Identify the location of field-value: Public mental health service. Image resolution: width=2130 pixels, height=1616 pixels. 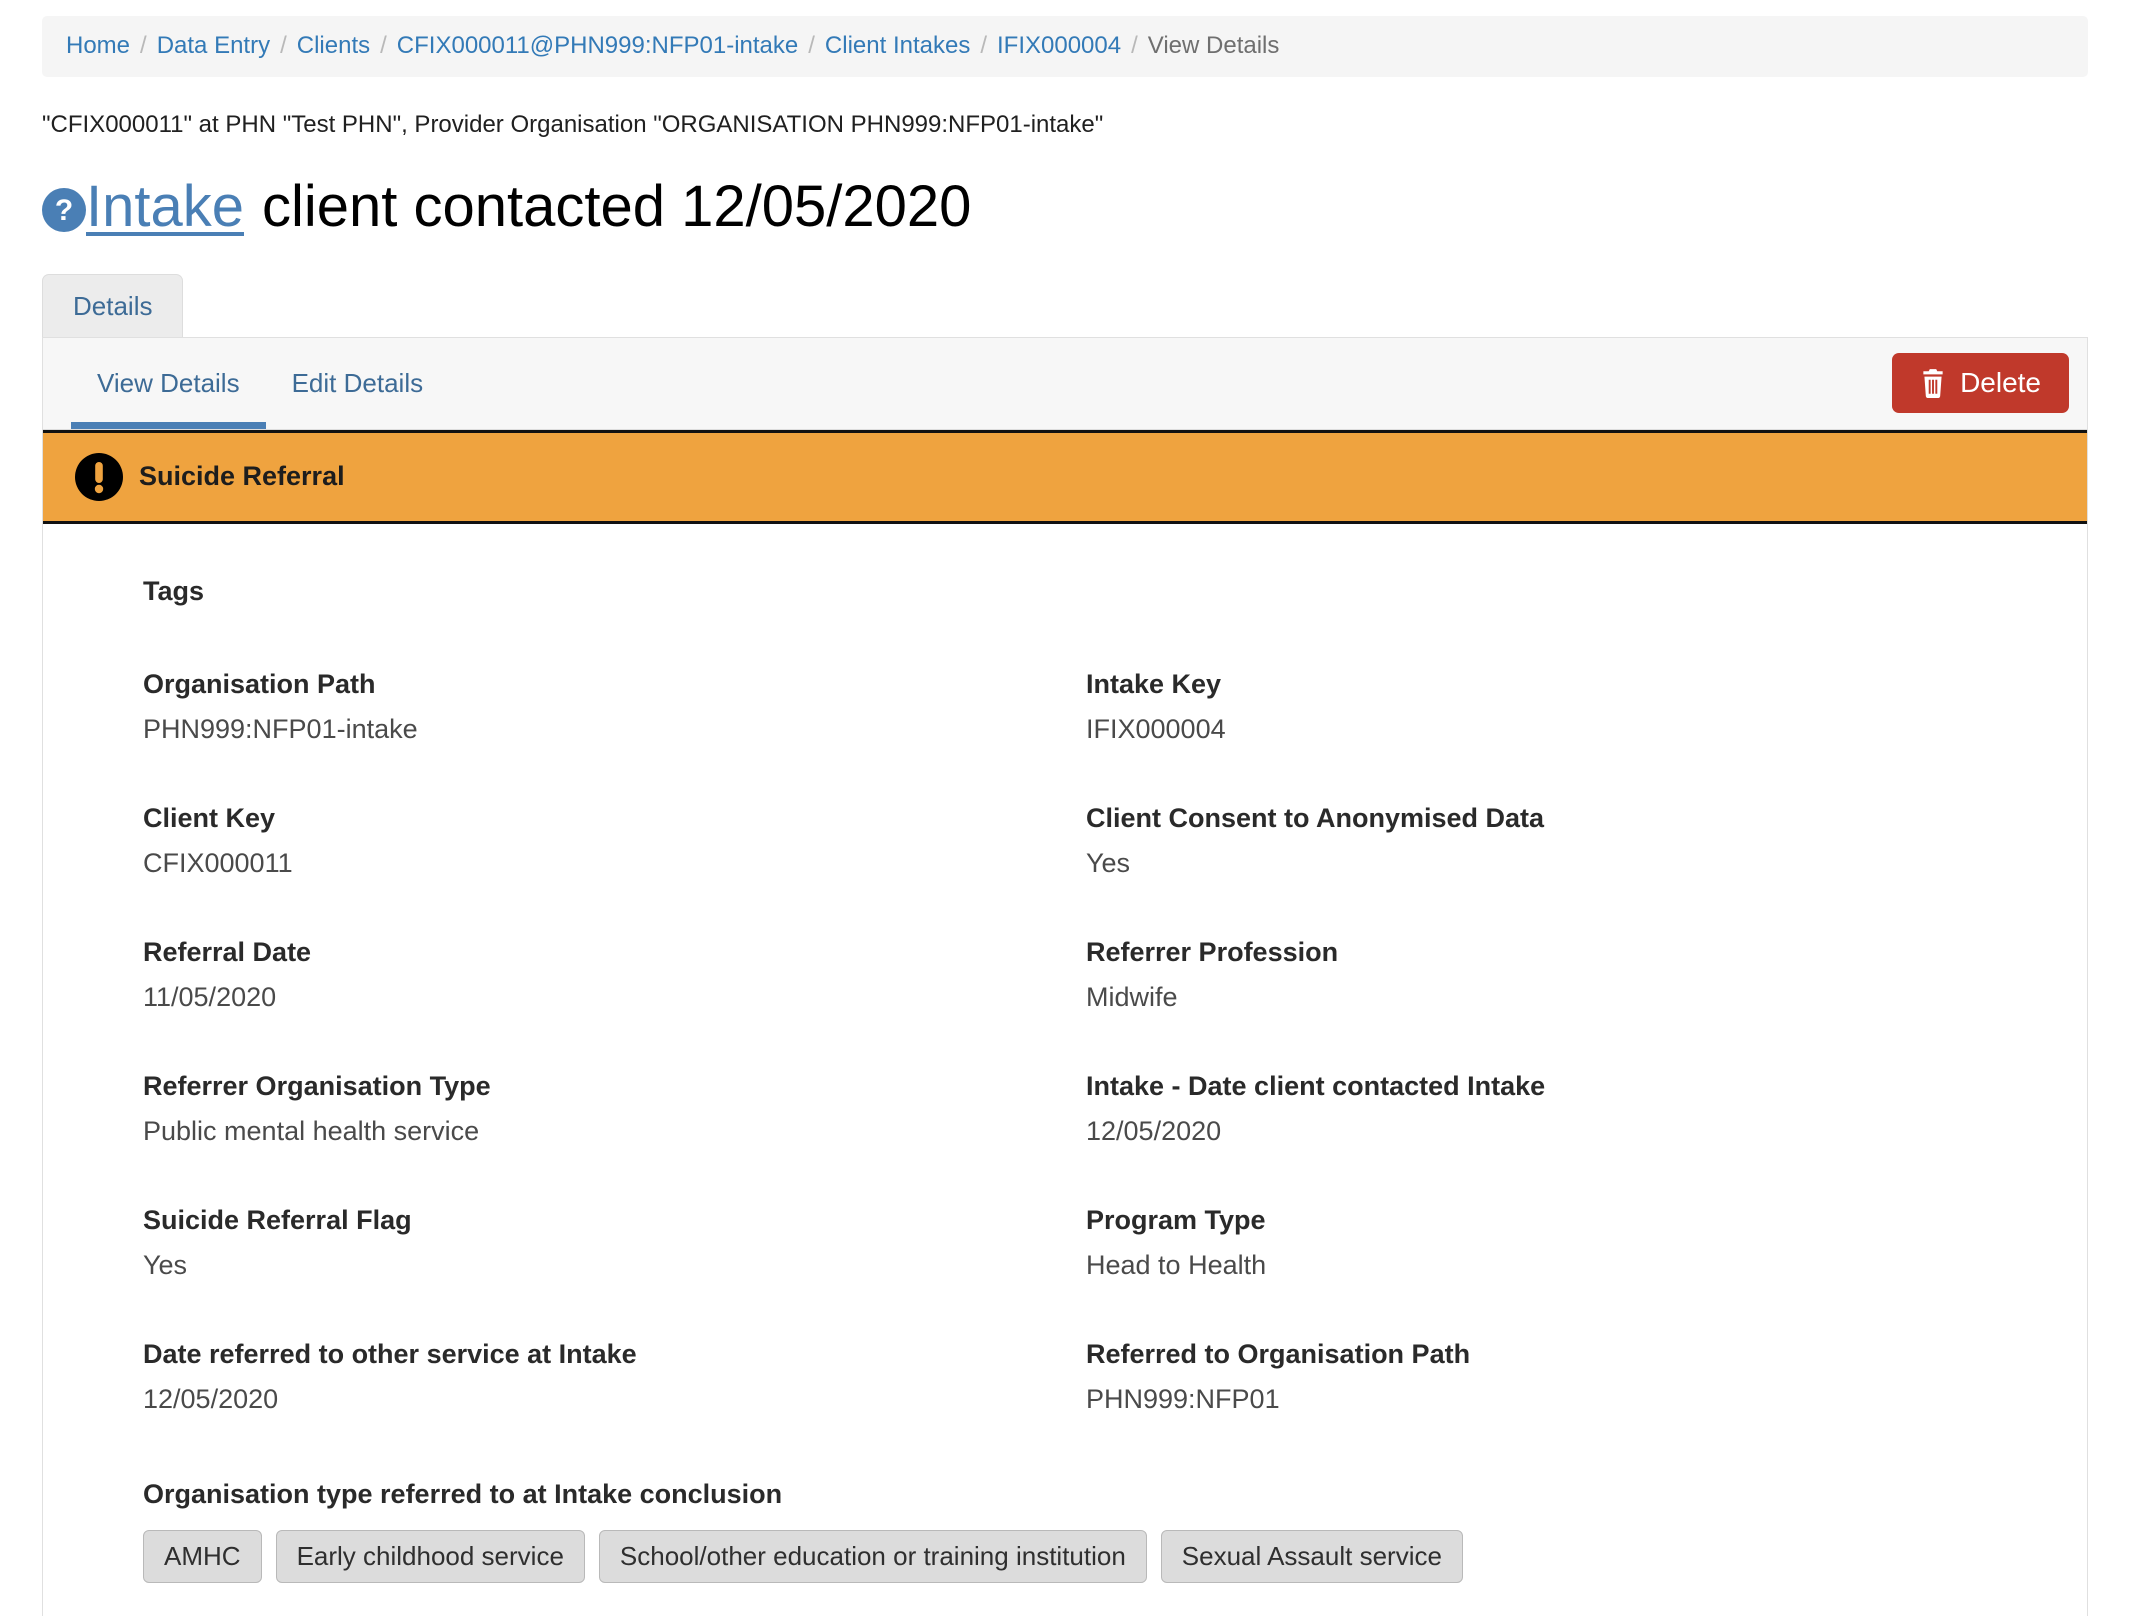
(311, 1130).